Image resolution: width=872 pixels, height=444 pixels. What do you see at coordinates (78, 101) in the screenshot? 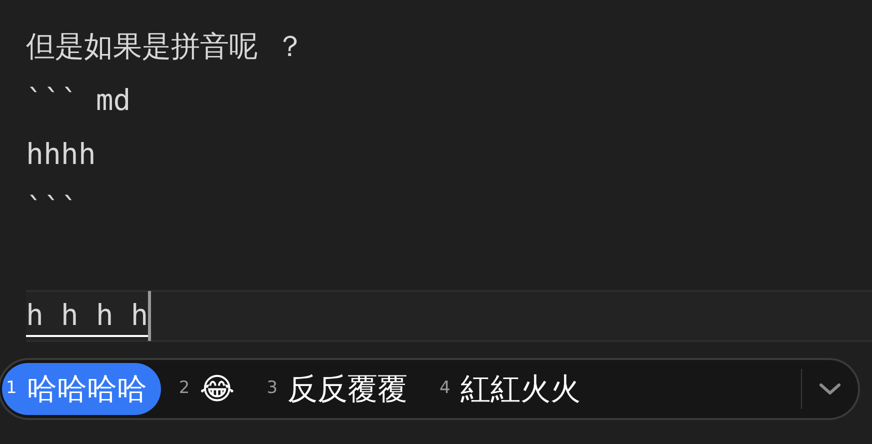
I see `code-line: ``` md` at bounding box center [78, 101].